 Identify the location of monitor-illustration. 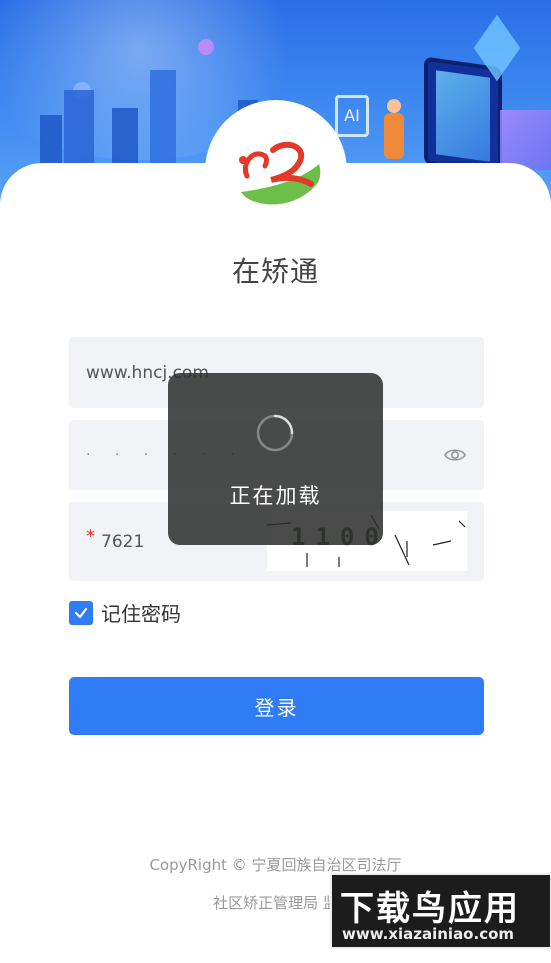
(463, 116).